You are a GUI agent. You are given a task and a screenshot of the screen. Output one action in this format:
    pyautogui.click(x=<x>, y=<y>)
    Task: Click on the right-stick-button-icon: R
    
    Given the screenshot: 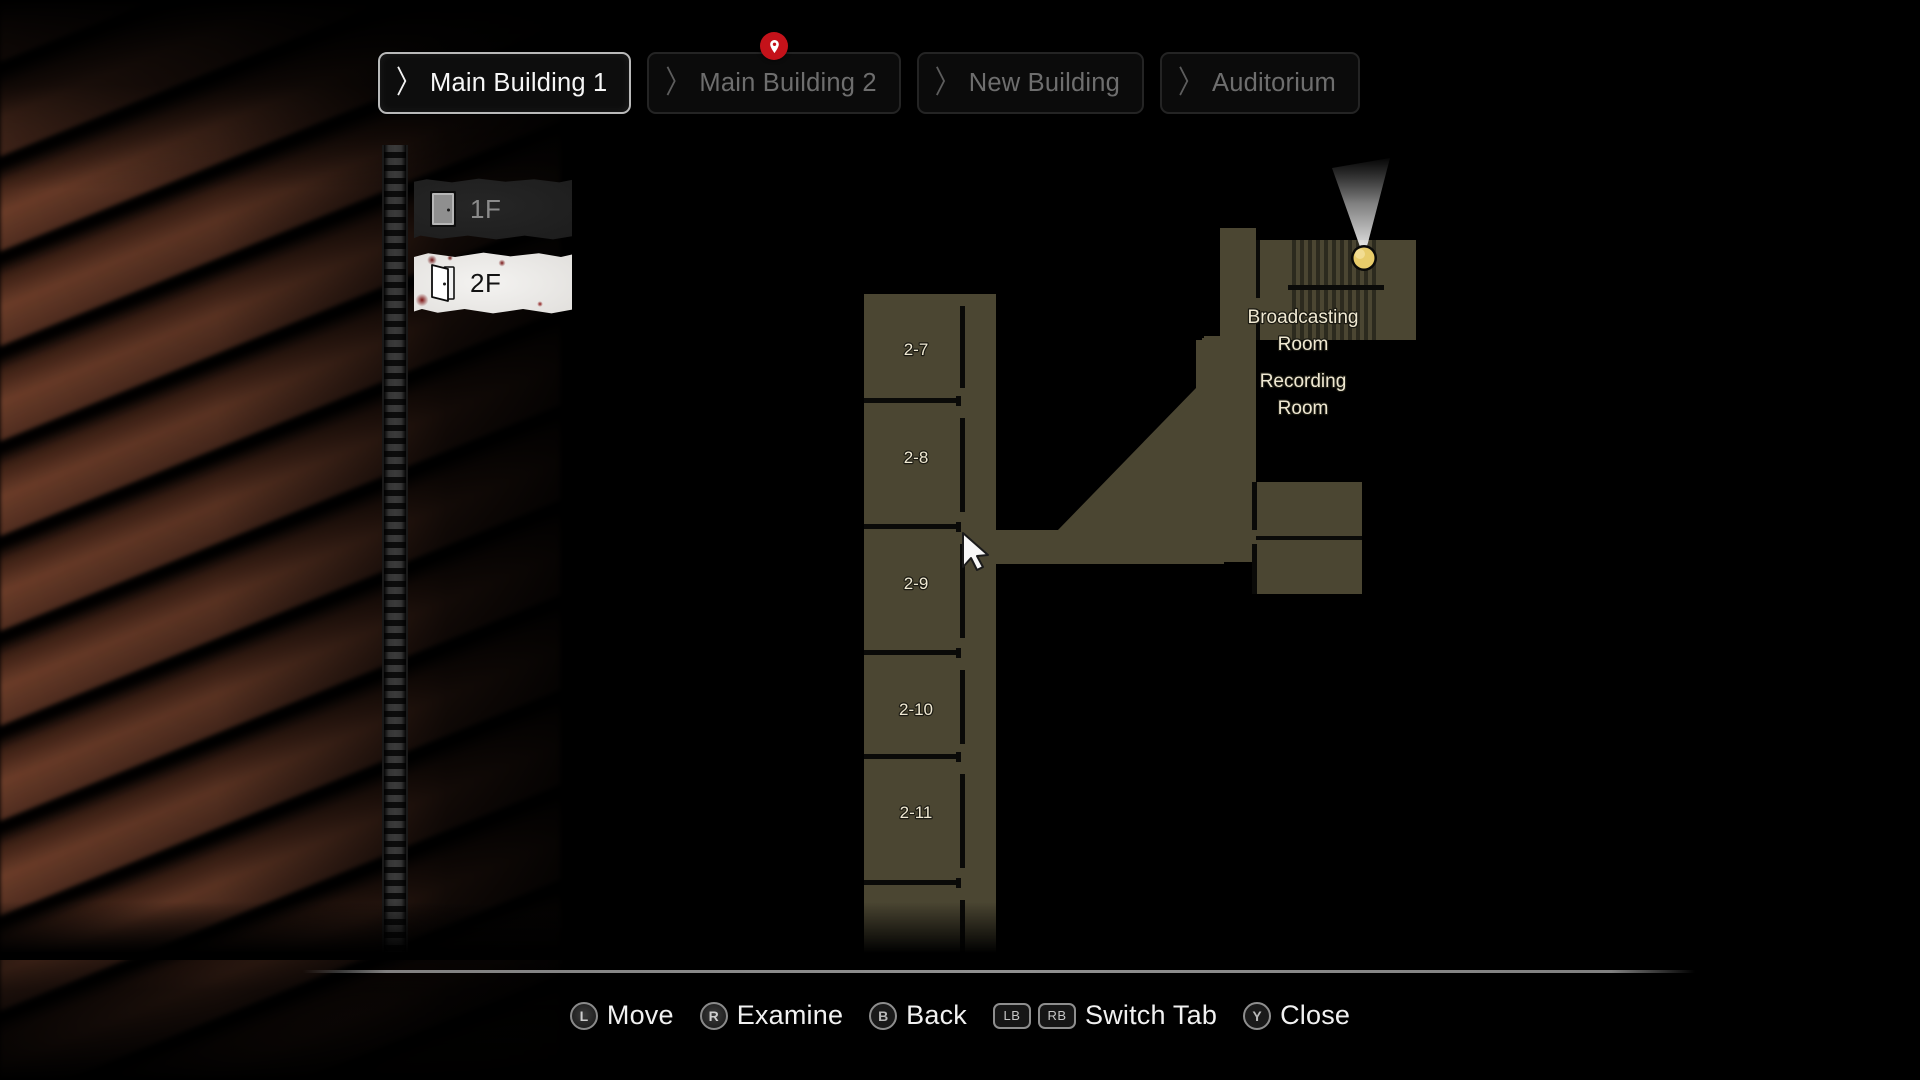 What is the action you would take?
    pyautogui.click(x=713, y=1015)
    